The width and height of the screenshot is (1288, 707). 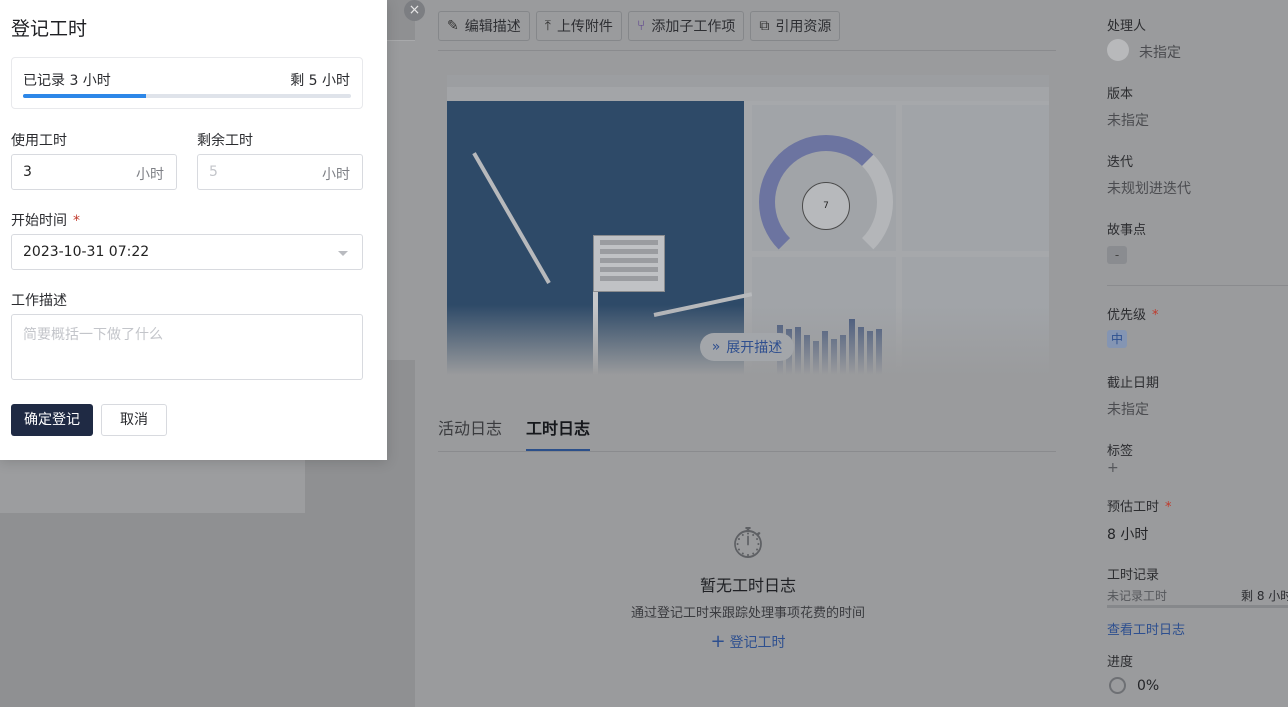 I want to click on avatar, so click(x=1118, y=50).